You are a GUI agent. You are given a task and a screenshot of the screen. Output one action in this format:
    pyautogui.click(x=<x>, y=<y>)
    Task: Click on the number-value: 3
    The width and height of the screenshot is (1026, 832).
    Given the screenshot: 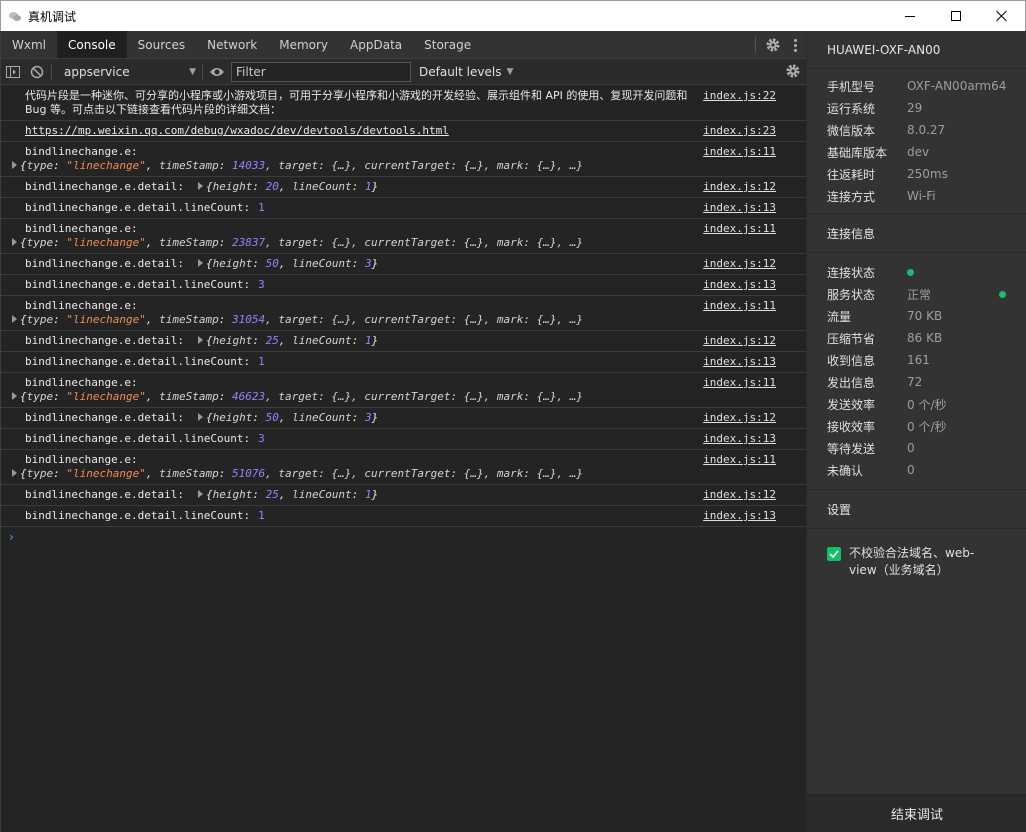 What is the action you would take?
    pyautogui.click(x=261, y=284)
    